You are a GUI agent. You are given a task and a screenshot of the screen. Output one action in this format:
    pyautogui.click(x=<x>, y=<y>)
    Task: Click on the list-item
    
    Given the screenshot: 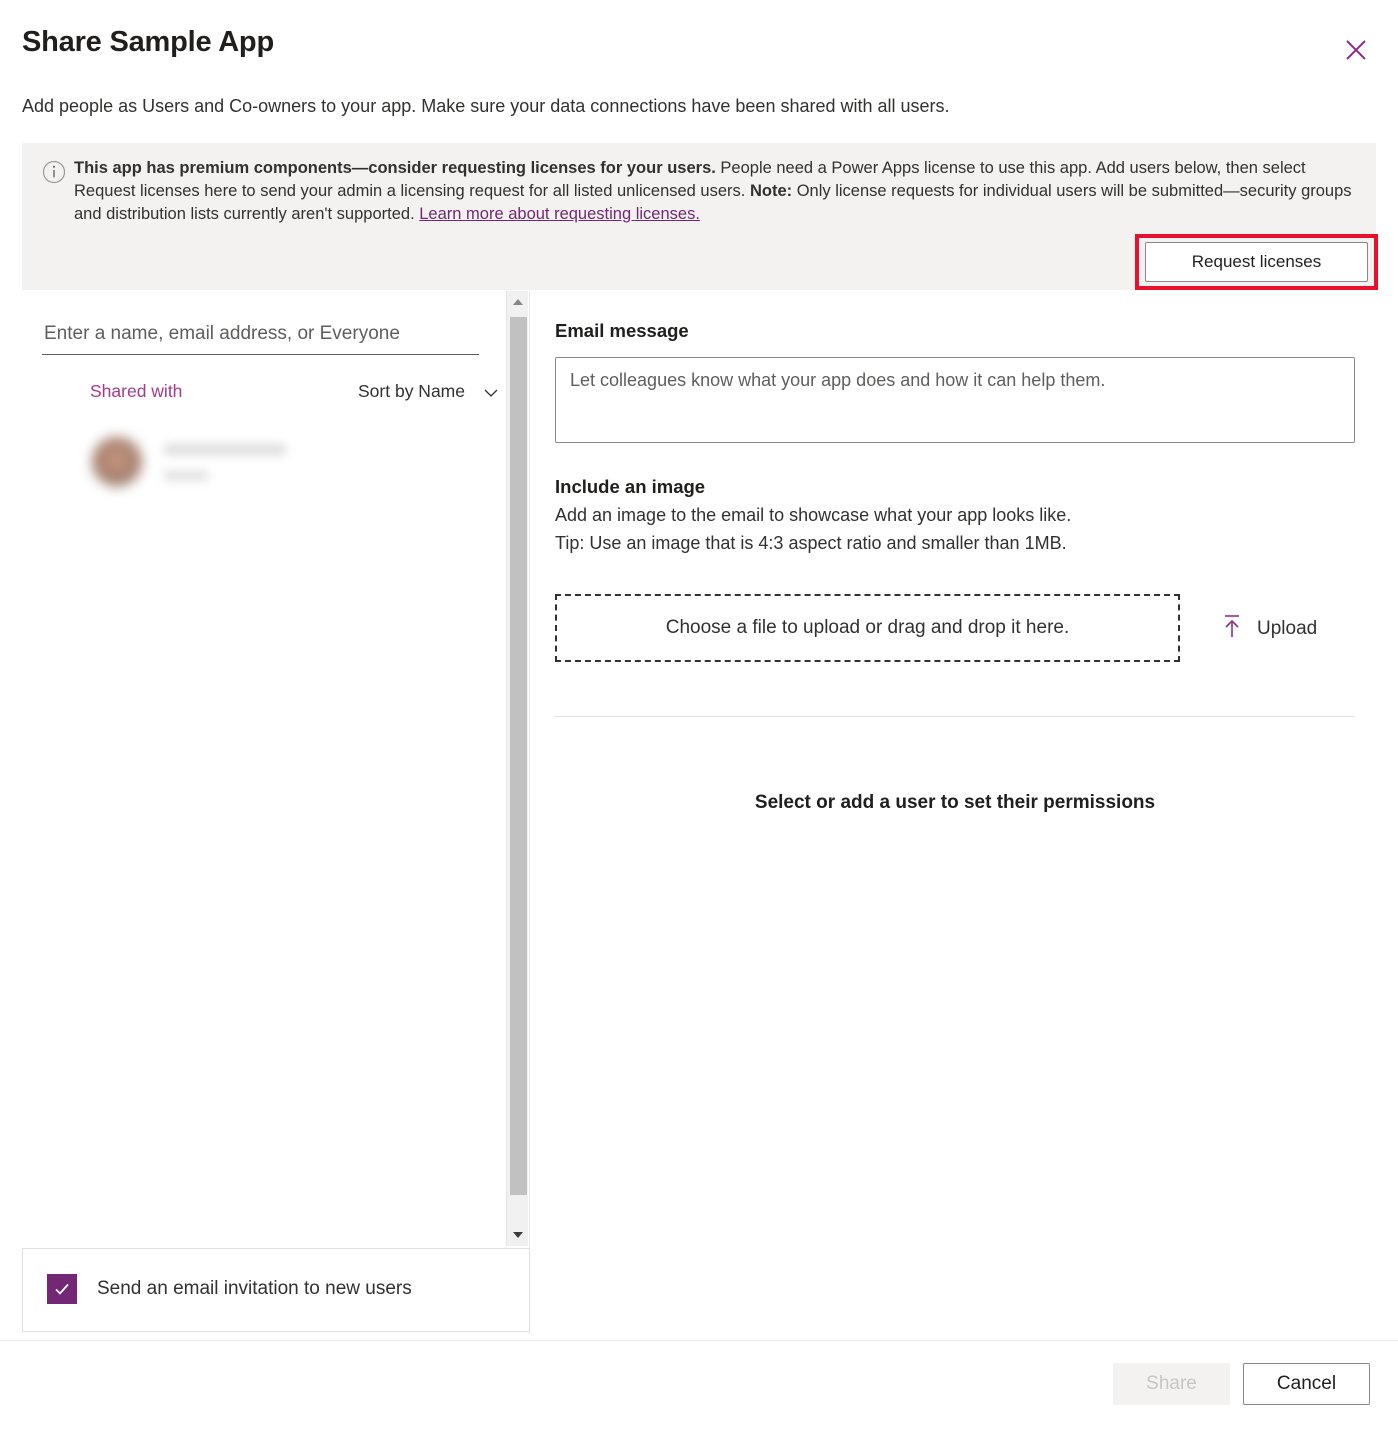 What is the action you would take?
    pyautogui.click(x=262, y=462)
    